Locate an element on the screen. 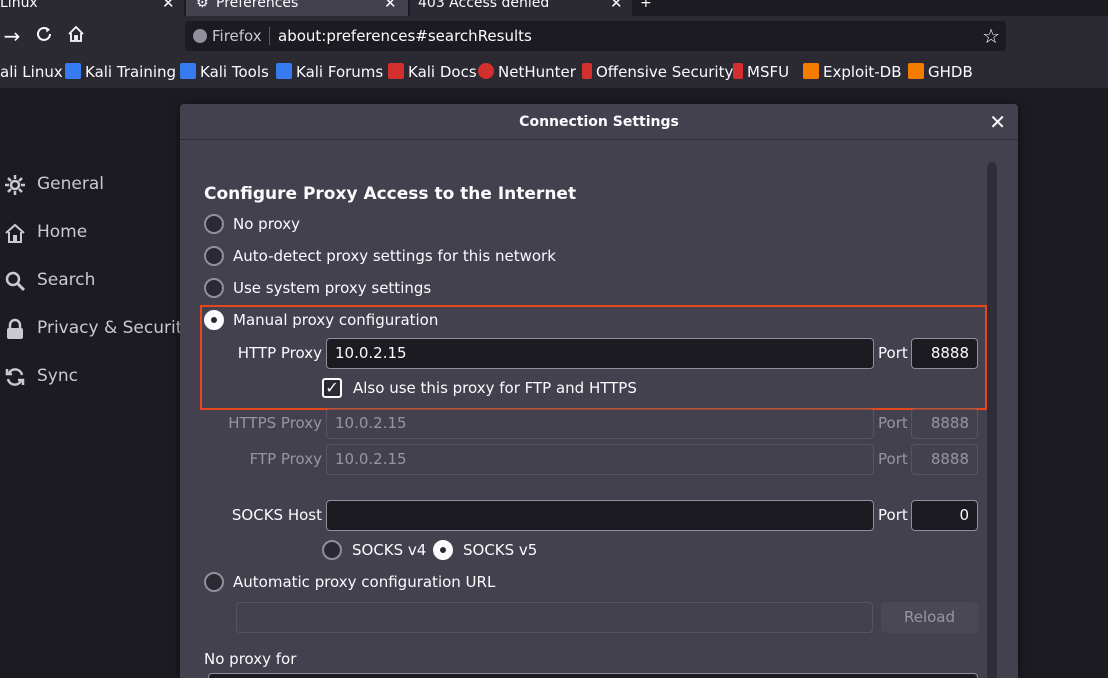  socks-v4-label: SOCKS v4 is located at coordinates (389, 550).